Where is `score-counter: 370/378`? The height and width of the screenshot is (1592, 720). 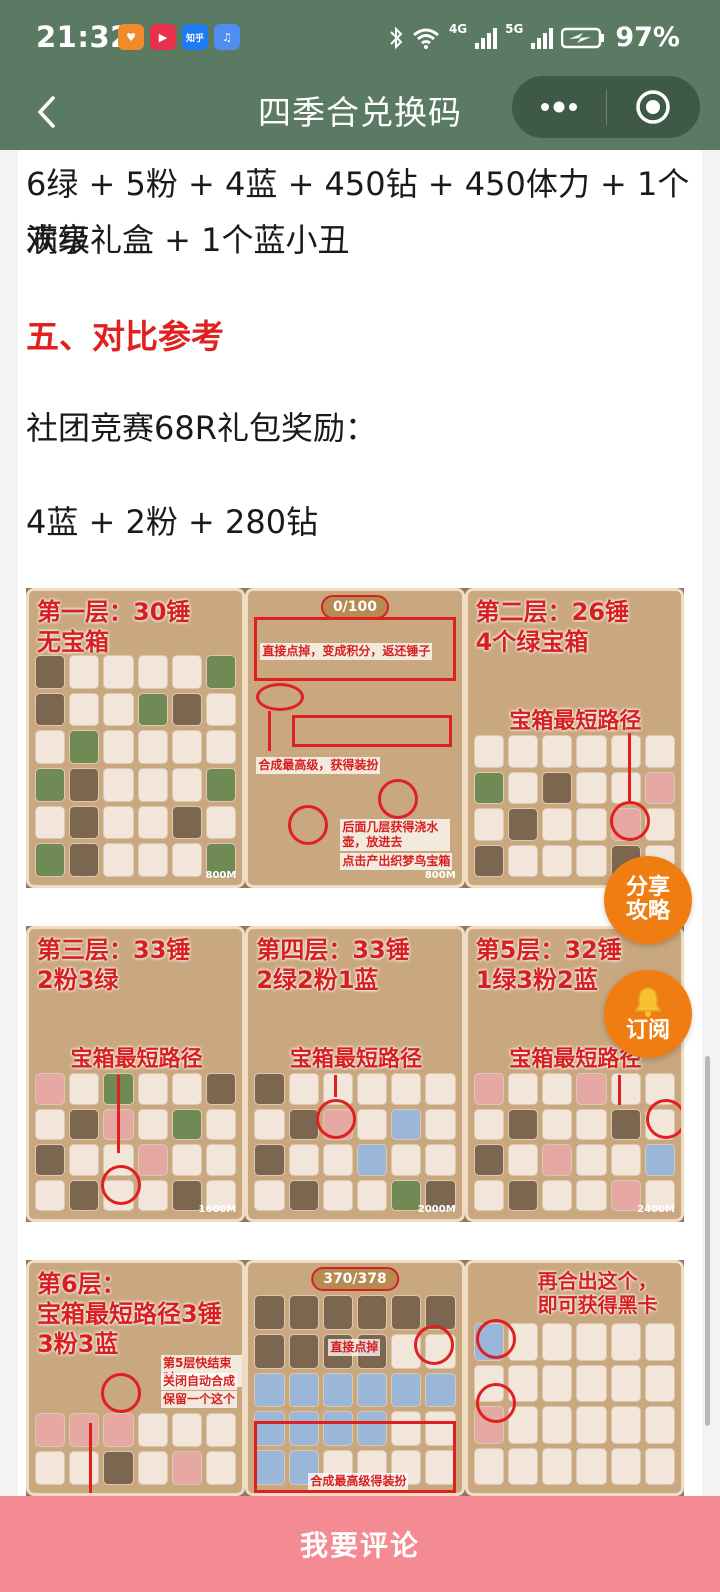
score-counter: 370/378 is located at coordinates (355, 1279).